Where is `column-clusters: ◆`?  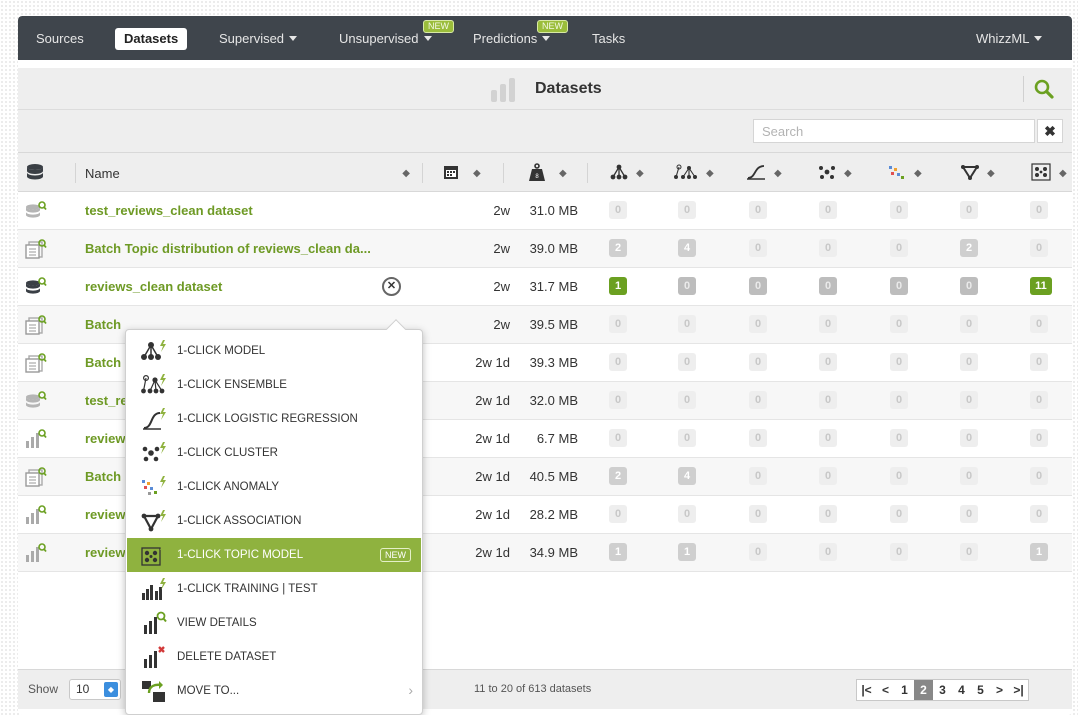 column-clusters: ◆ is located at coordinates (835, 173).